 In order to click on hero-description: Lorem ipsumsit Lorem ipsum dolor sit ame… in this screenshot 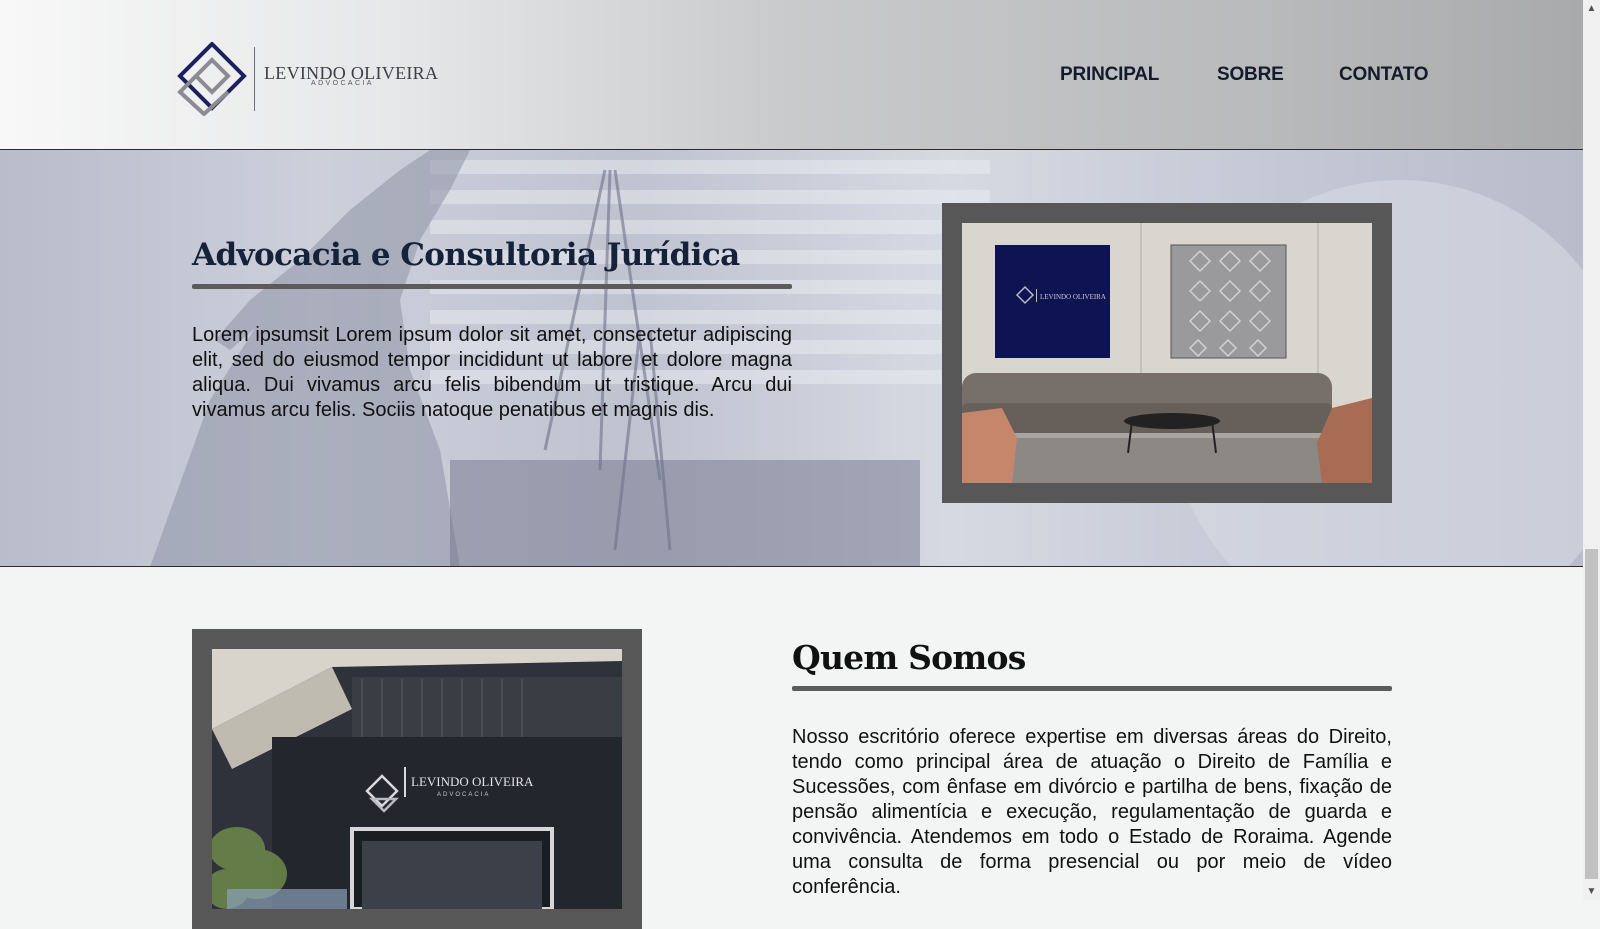, I will do `click(492, 372)`.